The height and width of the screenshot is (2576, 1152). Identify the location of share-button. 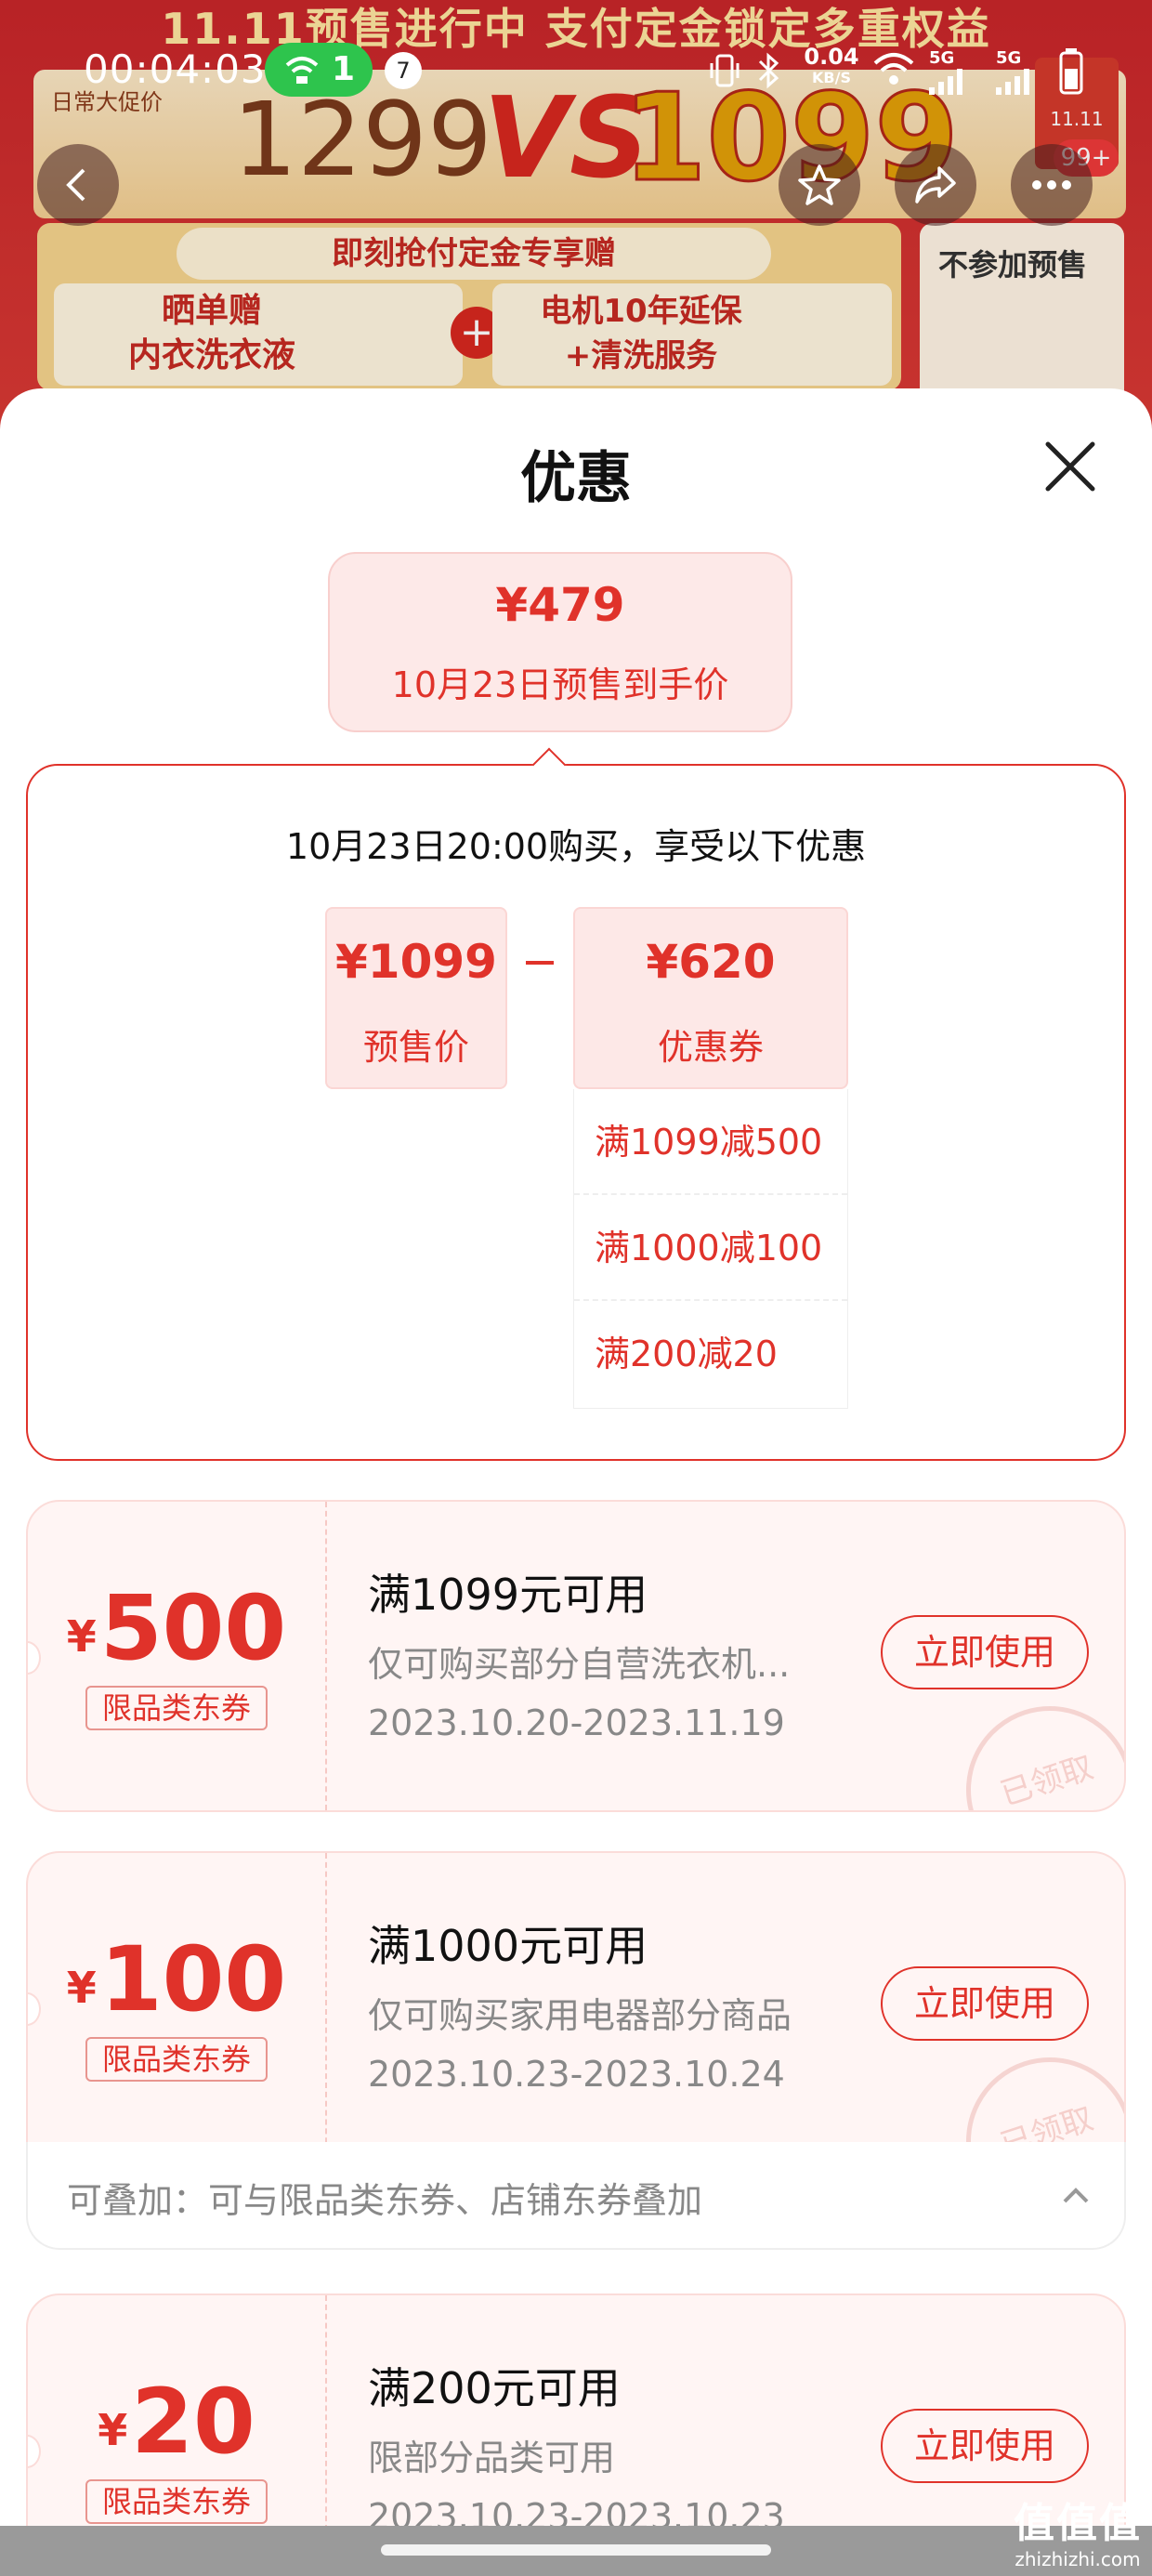
(935, 185).